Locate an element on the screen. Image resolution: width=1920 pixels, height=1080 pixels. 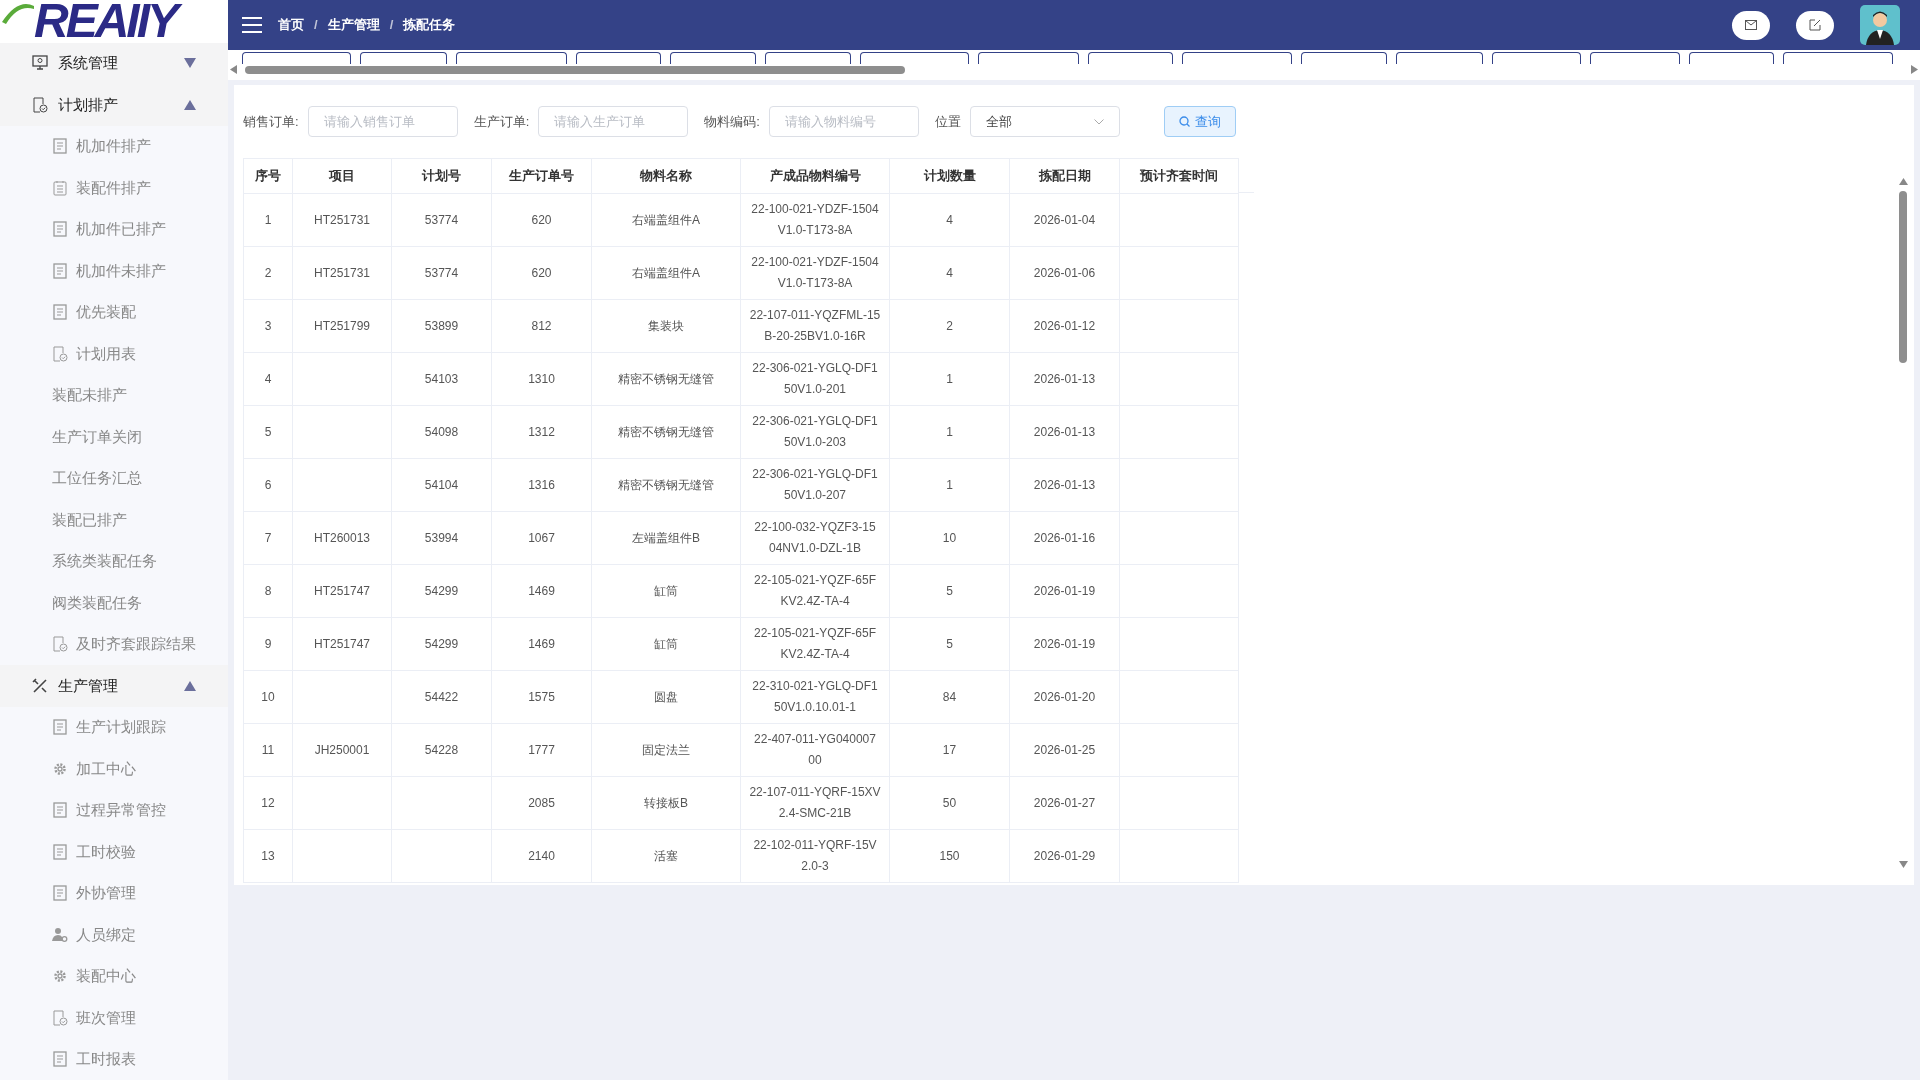
table-cell: 1316 is located at coordinates (541, 485).